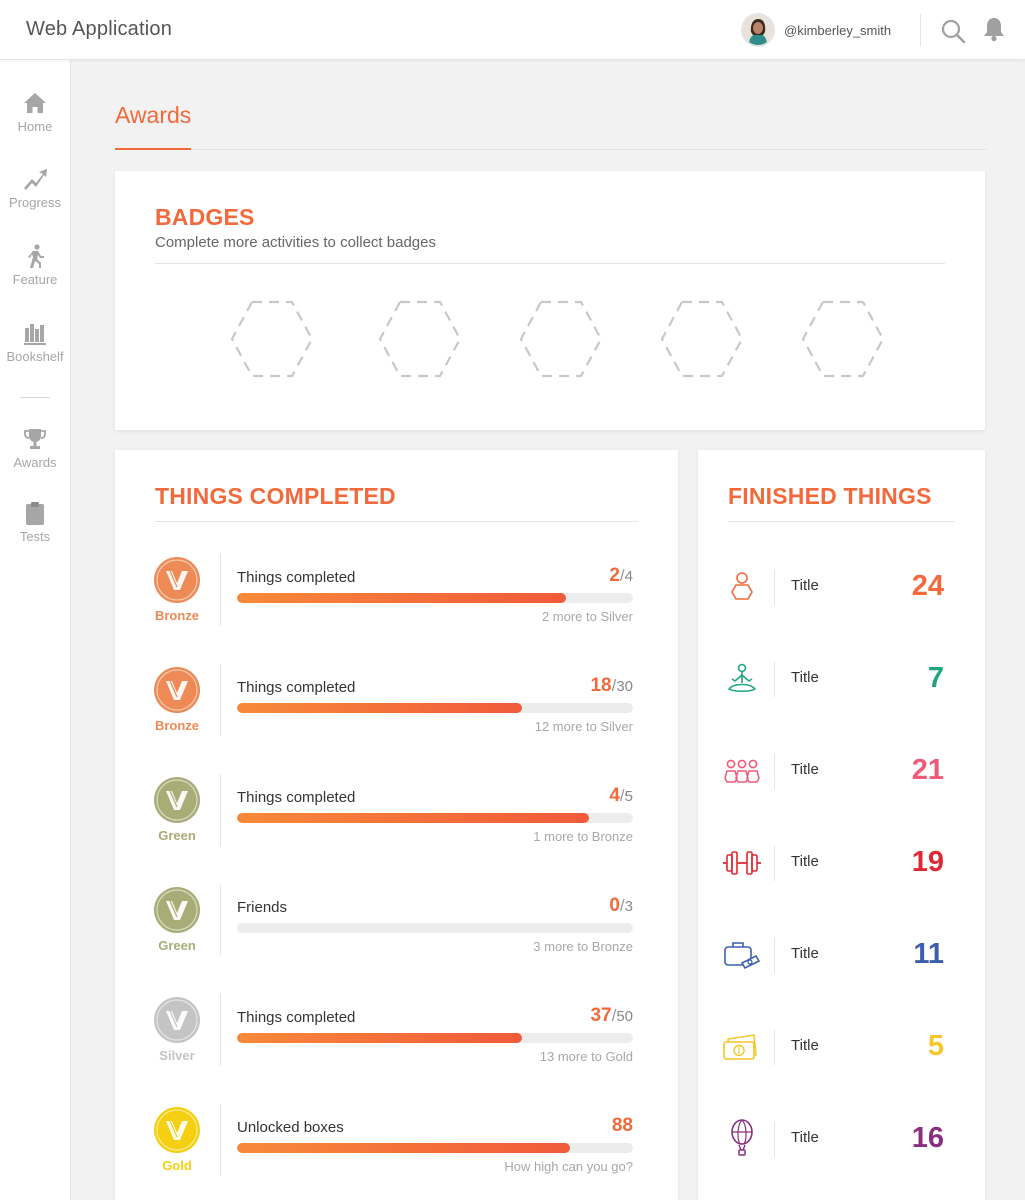  Describe the element at coordinates (953, 31) in the screenshot. I see `search-icon` at that location.